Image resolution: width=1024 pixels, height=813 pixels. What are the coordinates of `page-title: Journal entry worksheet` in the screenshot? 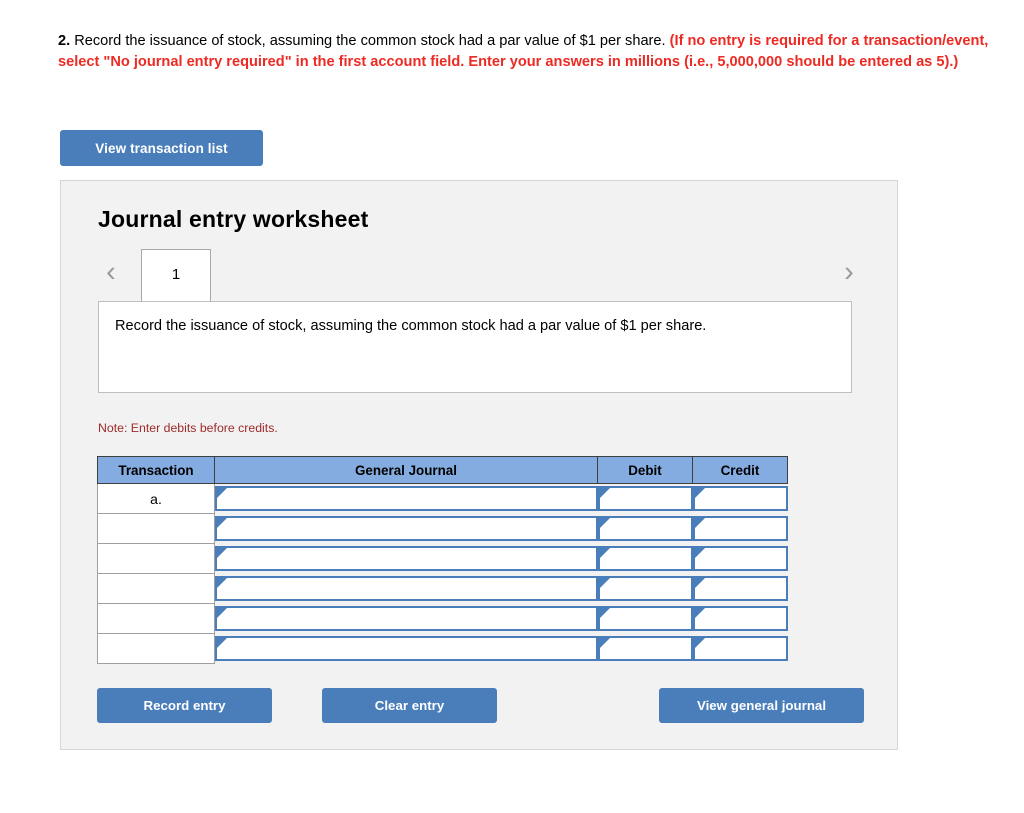 It's located at (233, 219).